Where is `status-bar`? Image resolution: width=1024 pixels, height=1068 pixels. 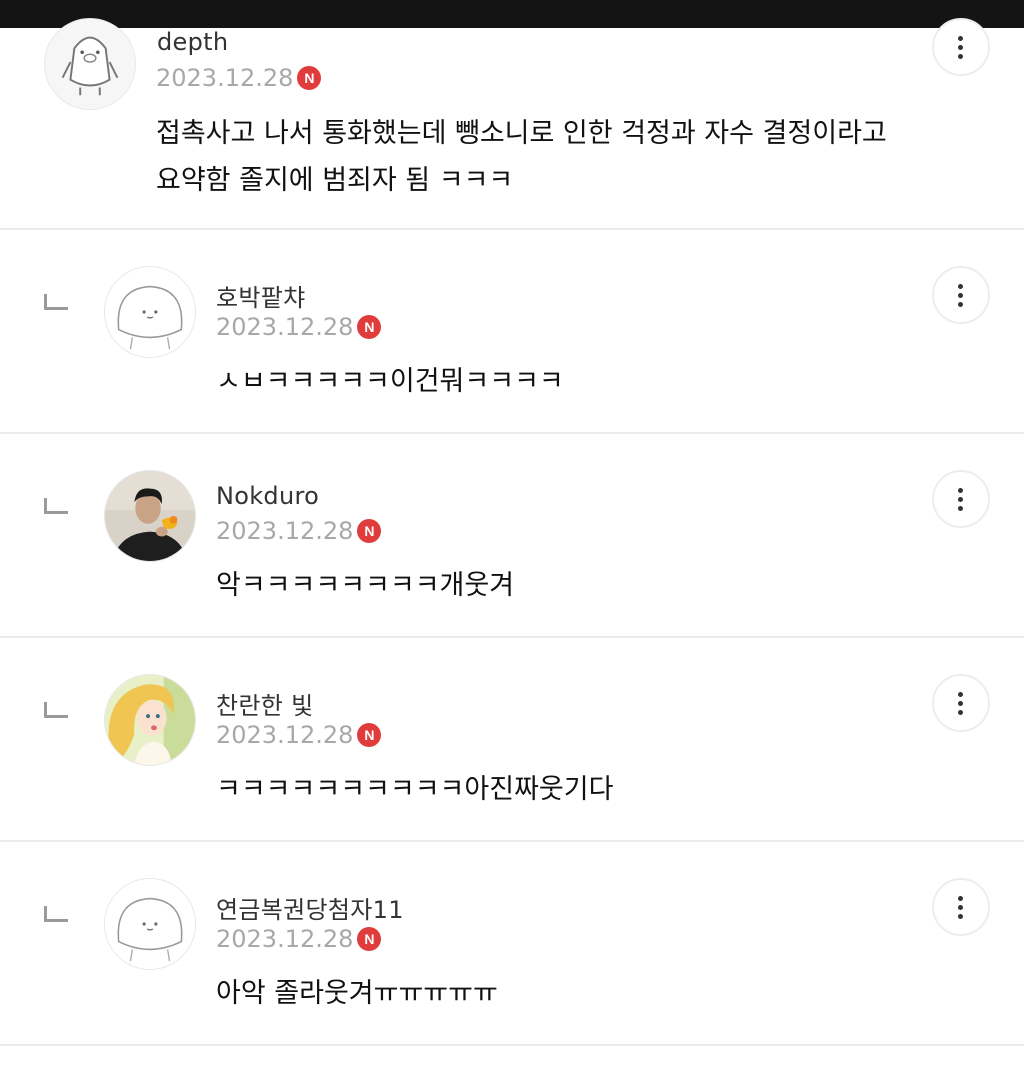 status-bar is located at coordinates (512, 14).